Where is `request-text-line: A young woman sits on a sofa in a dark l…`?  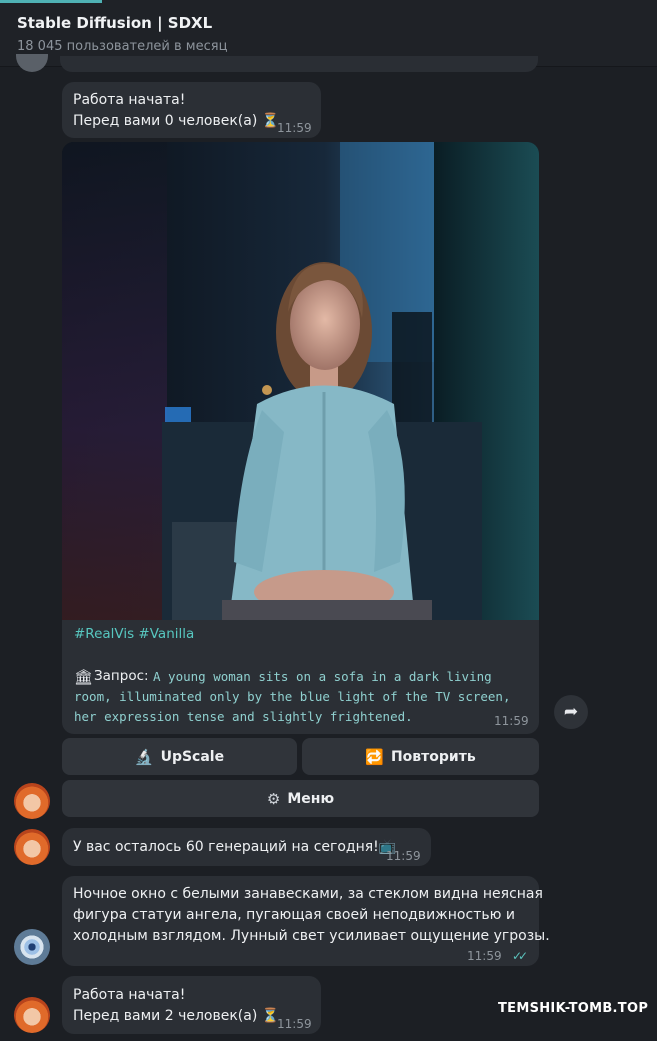
request-text-line: A young woman sits on a sofa in a dark l… is located at coordinates (322, 676).